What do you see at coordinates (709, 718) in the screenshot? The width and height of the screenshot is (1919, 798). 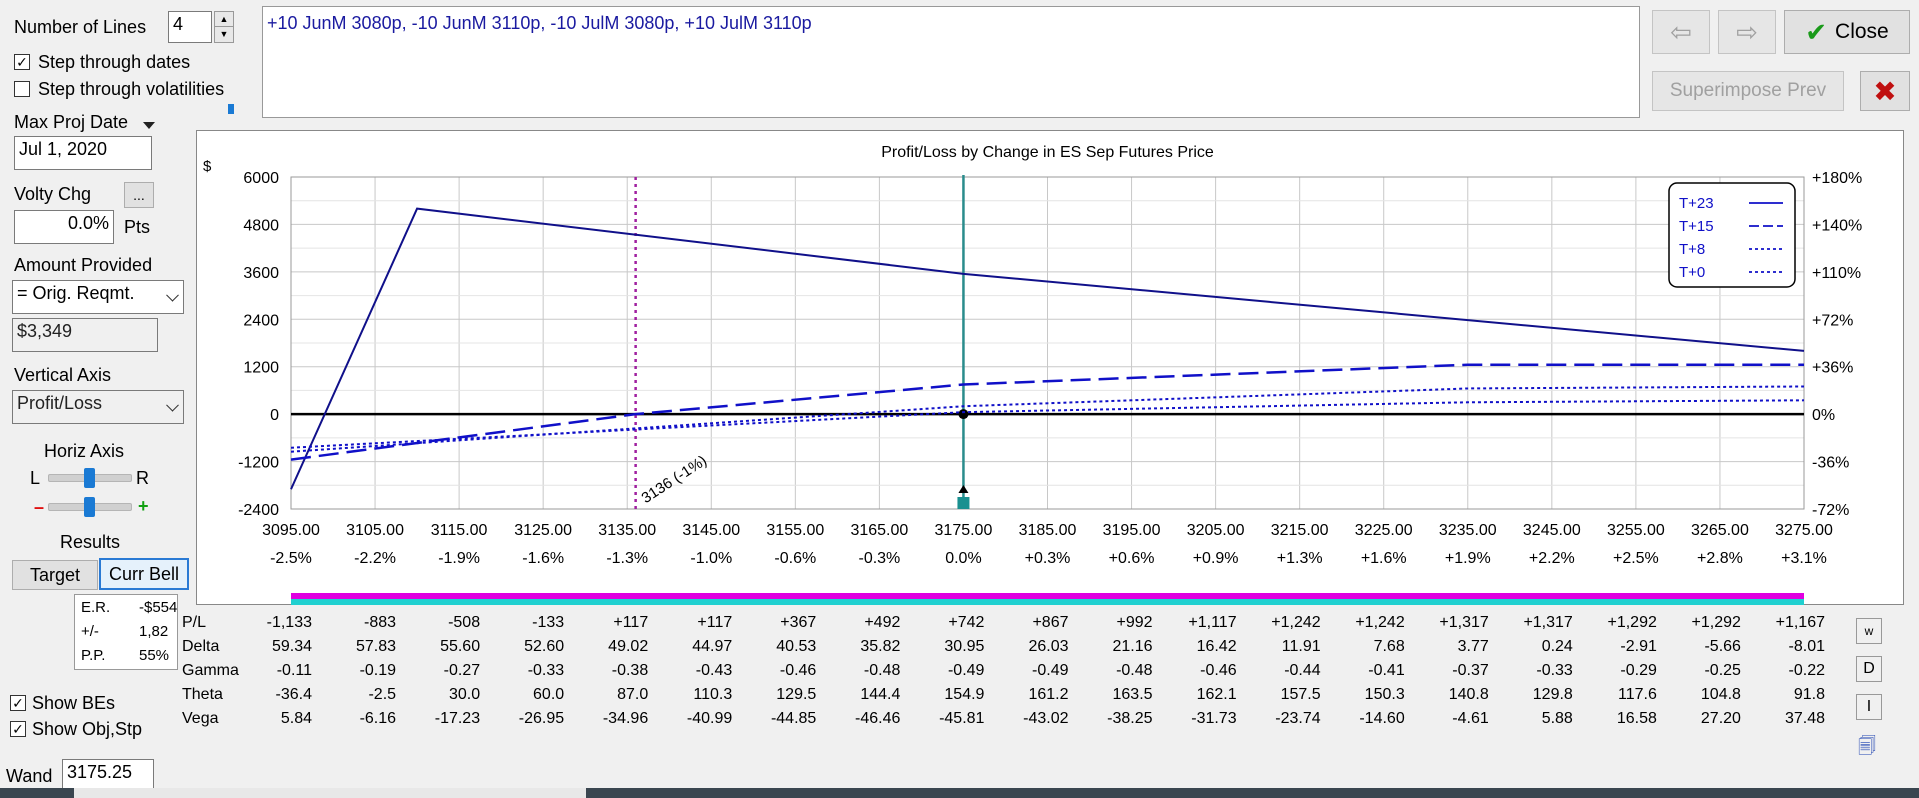 I see `table-cell: -40.99` at bounding box center [709, 718].